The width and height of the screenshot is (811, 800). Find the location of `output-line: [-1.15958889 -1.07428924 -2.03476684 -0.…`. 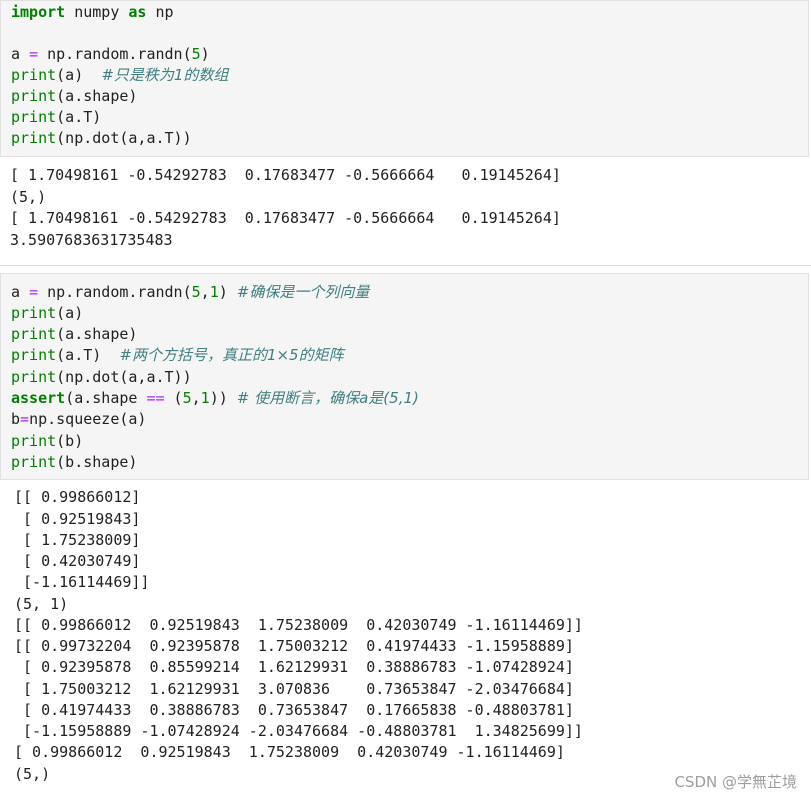

output-line: [-1.15958889 -1.07428924 -2.03476684 -0.… is located at coordinates (298, 731).